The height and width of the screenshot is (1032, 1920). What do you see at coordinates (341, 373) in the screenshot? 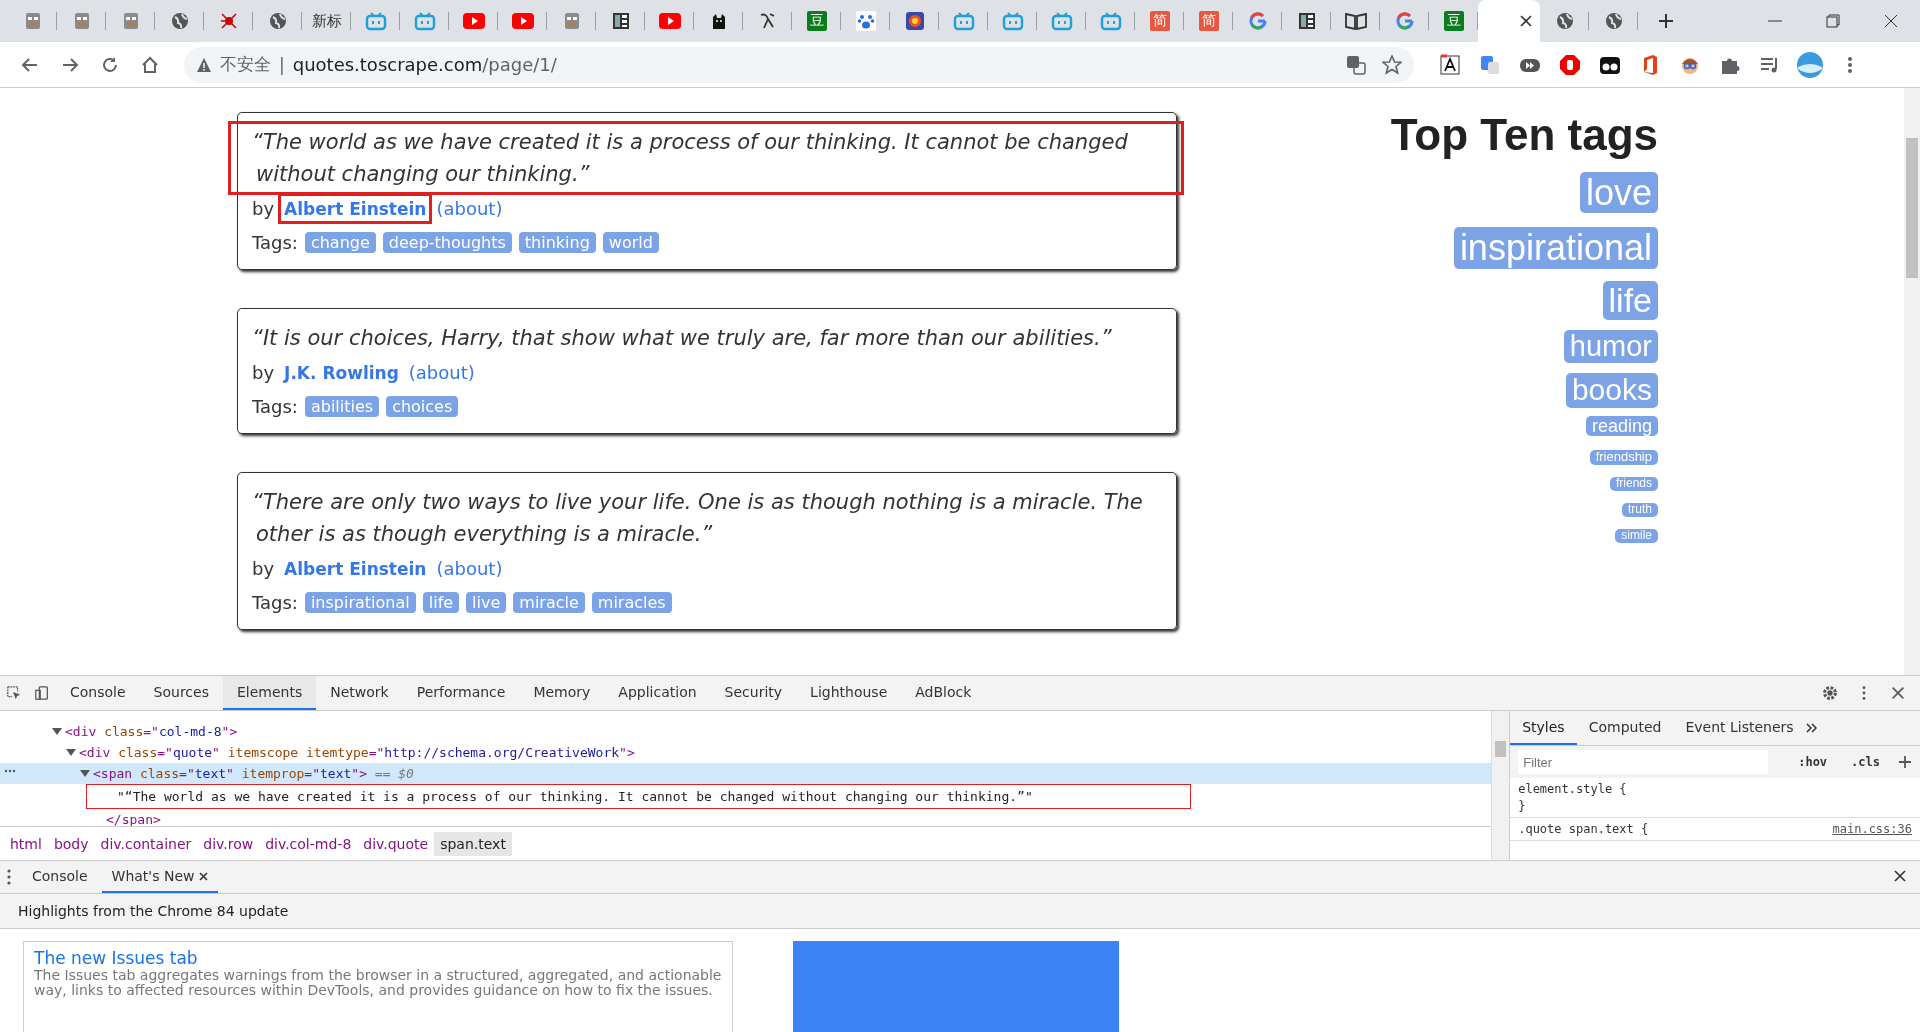
I see `author-link: J.K. Rowling` at bounding box center [341, 373].